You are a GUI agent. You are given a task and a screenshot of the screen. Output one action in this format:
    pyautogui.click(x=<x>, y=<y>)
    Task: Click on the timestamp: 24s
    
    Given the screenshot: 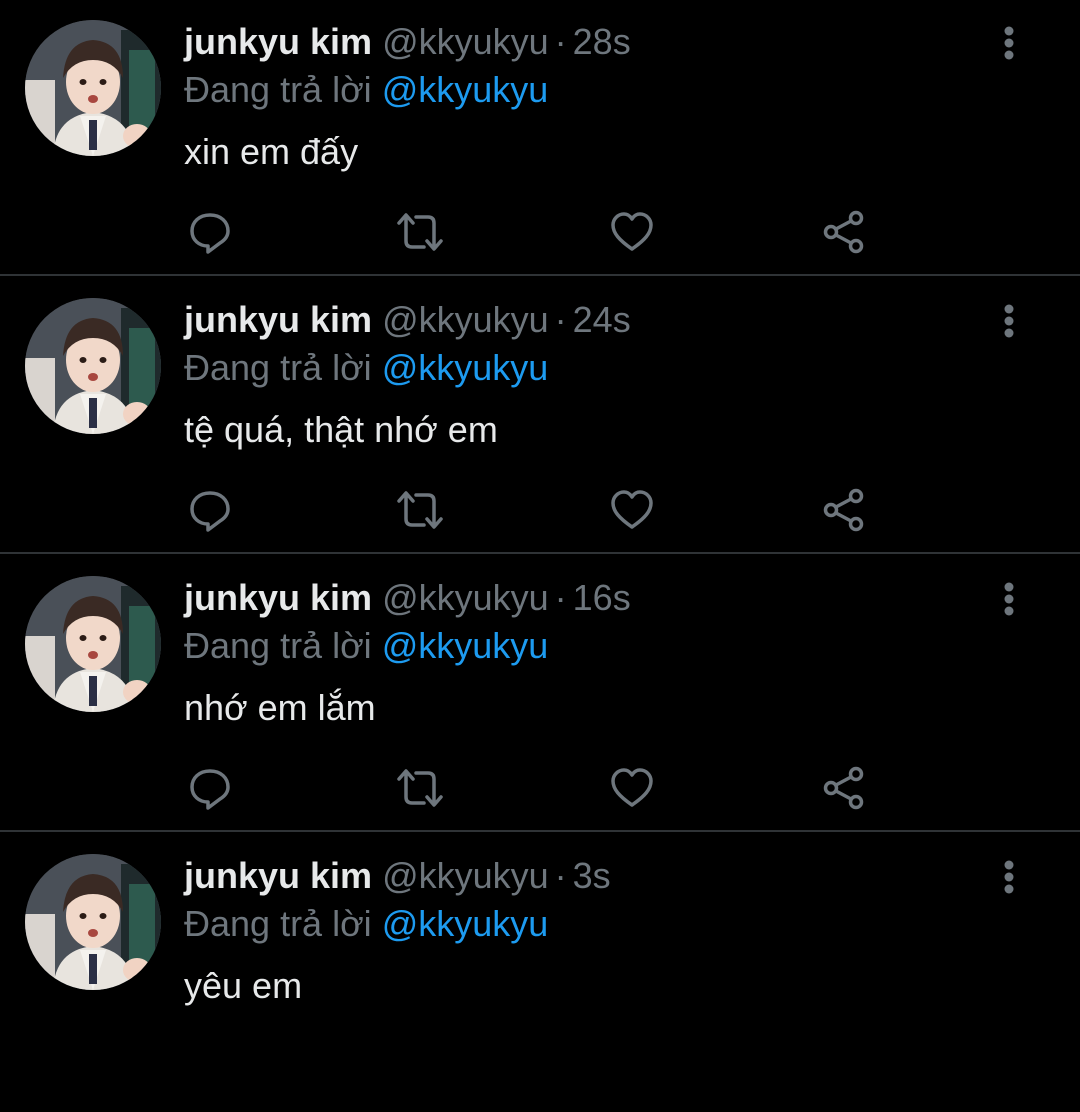 What is the action you would take?
    pyautogui.click(x=602, y=319)
    